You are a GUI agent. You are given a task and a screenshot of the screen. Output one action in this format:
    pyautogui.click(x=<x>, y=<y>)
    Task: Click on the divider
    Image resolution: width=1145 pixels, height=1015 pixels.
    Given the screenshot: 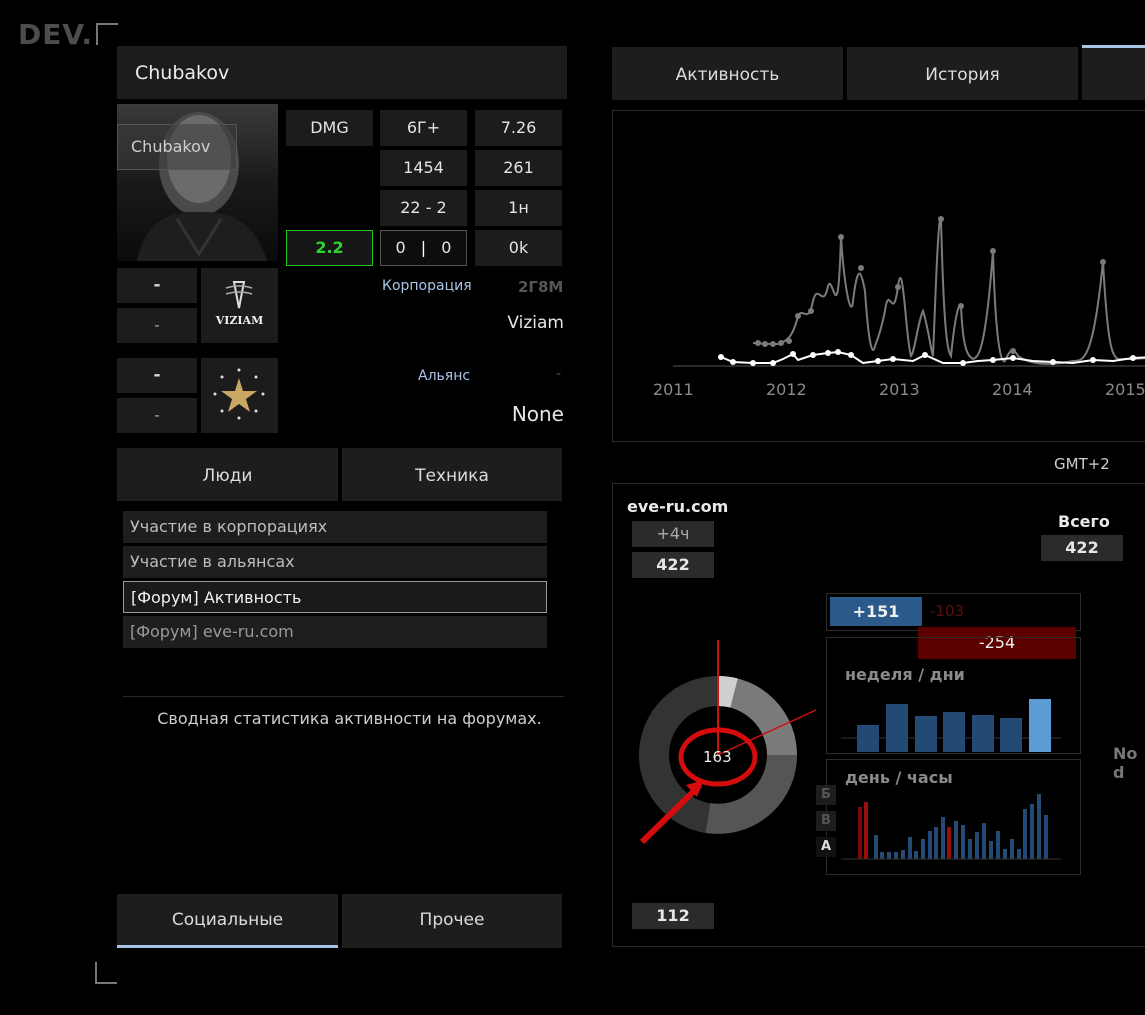 What is the action you would take?
    pyautogui.click(x=343, y=696)
    